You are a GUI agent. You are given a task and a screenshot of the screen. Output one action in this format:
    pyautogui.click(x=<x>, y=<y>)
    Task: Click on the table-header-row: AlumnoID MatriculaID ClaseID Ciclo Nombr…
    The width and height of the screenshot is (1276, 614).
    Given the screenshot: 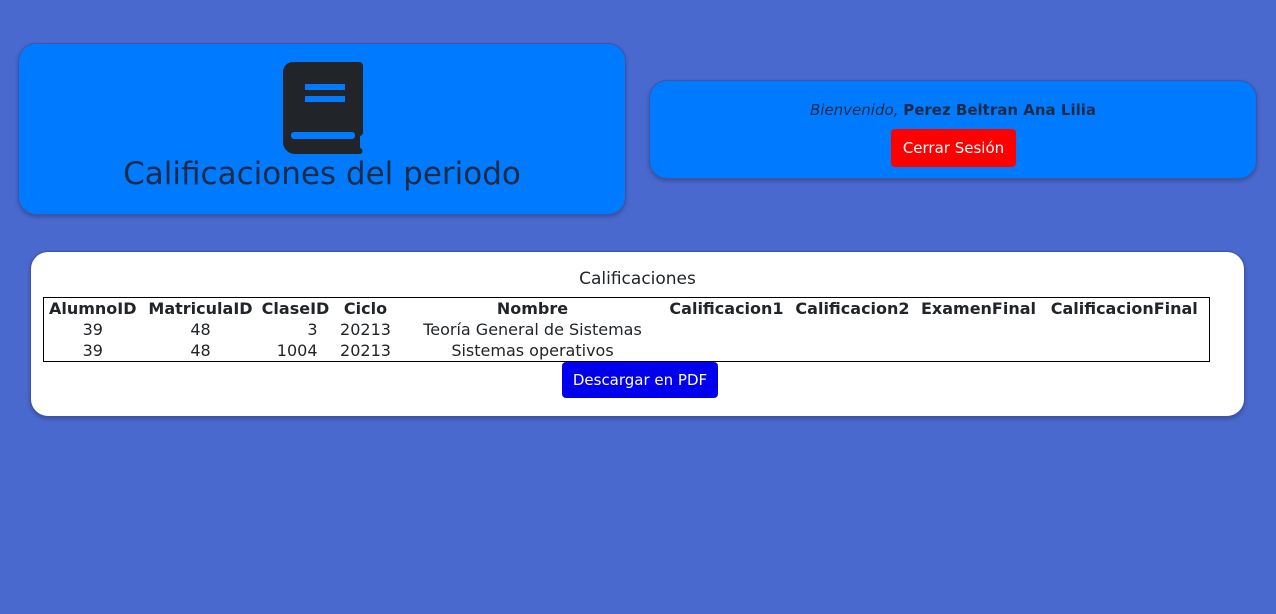 What is the action you would take?
    pyautogui.click(x=627, y=309)
    